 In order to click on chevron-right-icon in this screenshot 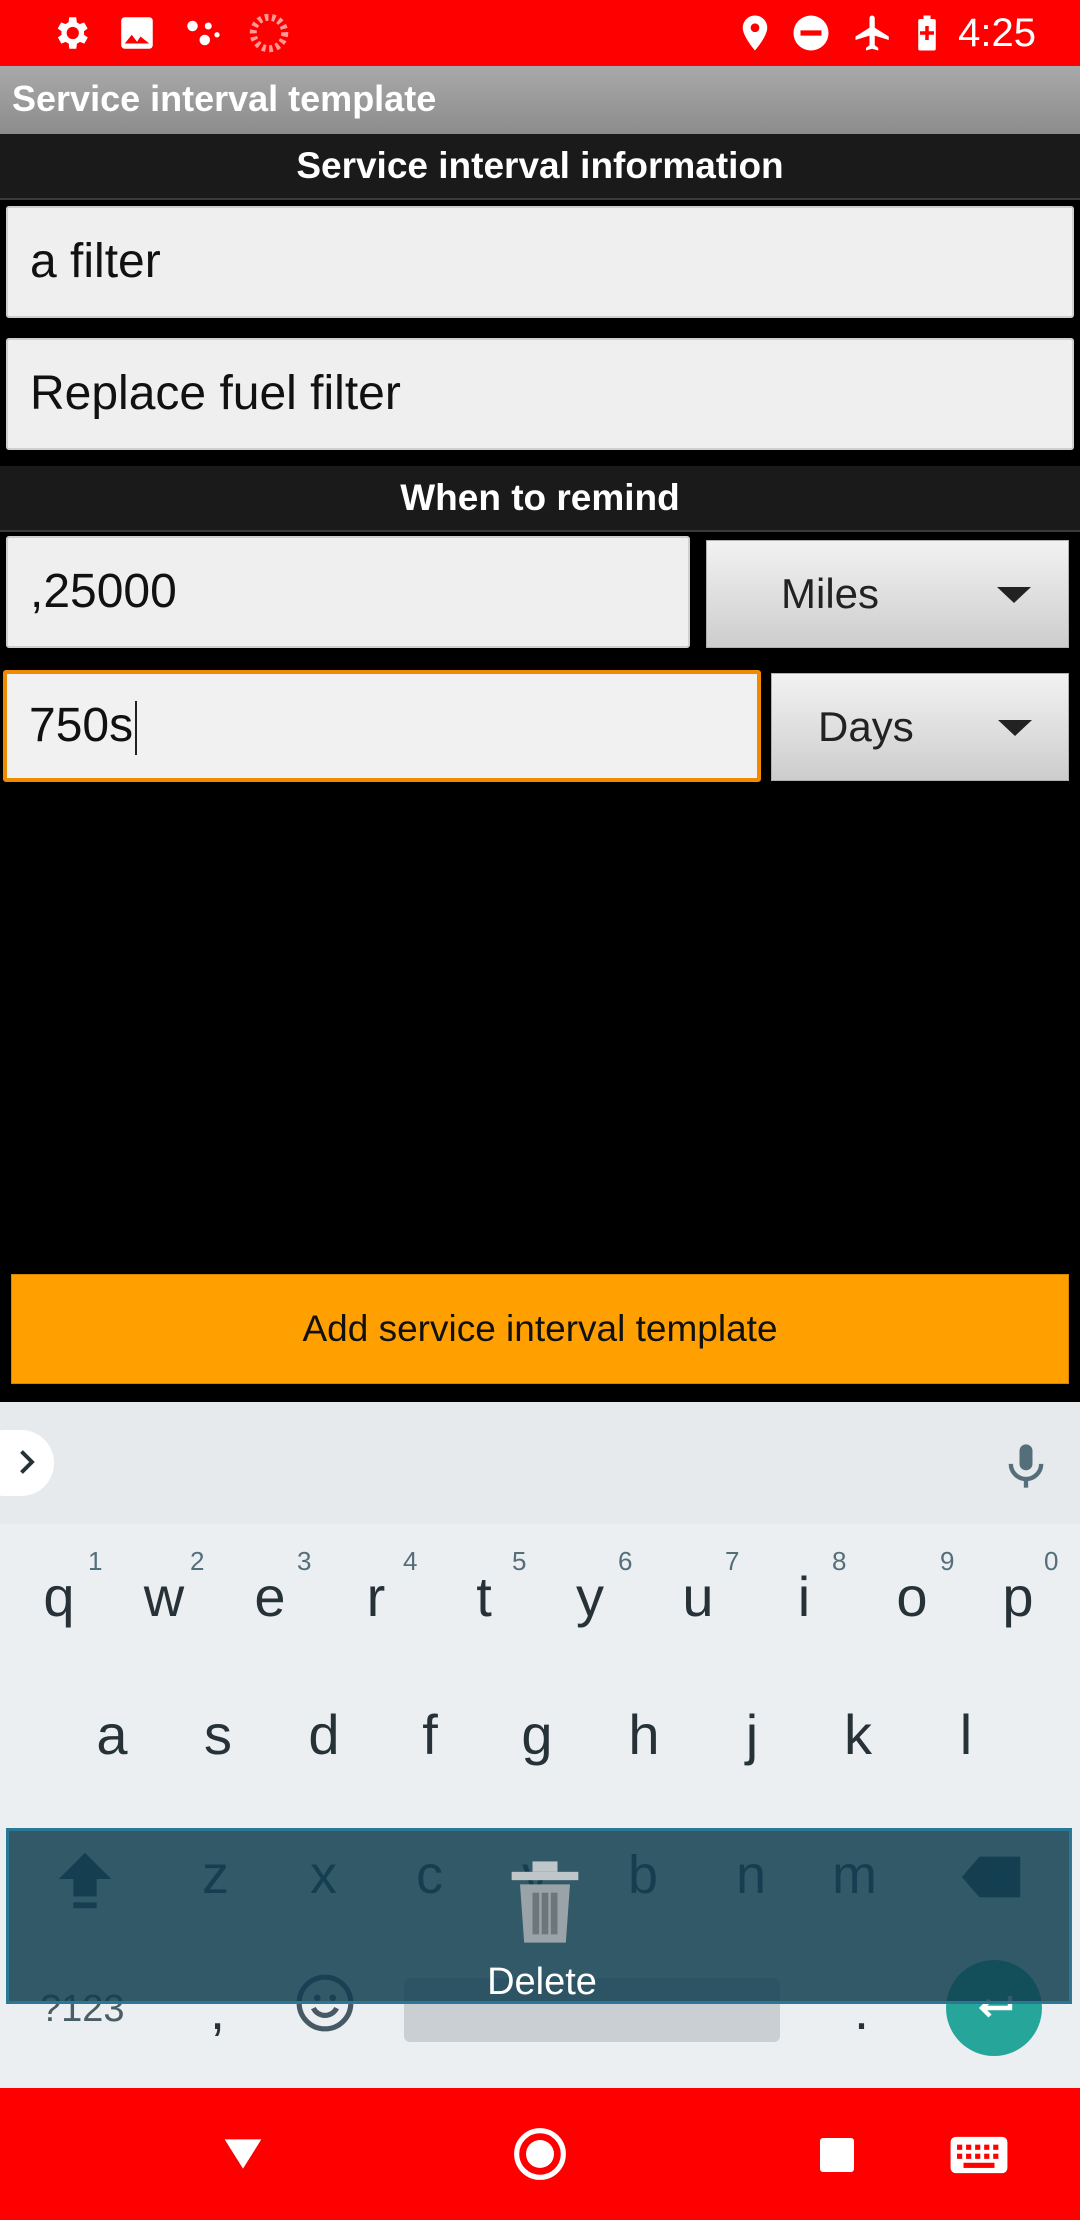, I will do `click(27, 1462)`.